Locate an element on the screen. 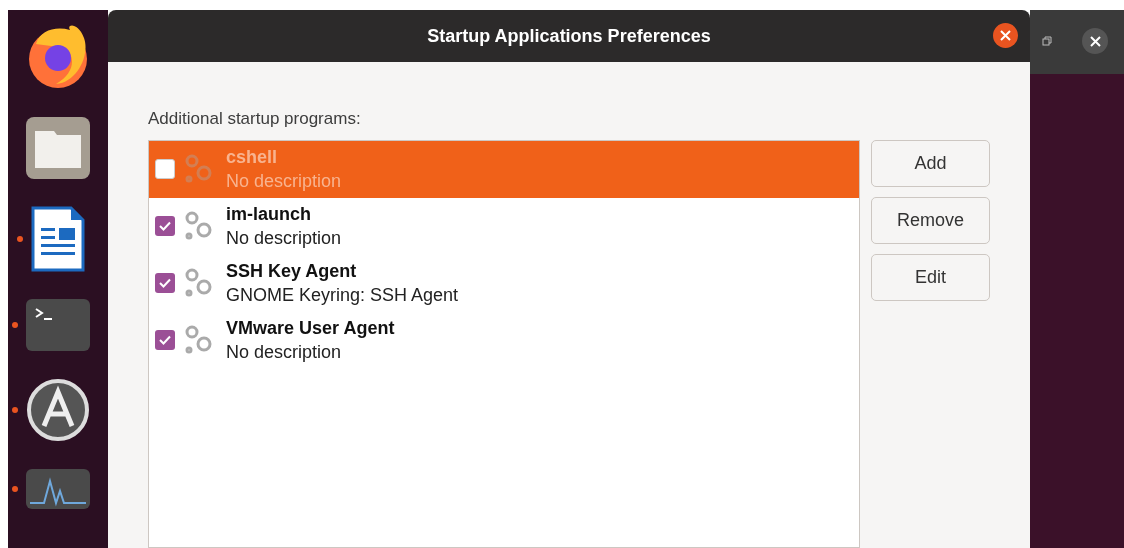  action-button: Edit is located at coordinates (930, 277).